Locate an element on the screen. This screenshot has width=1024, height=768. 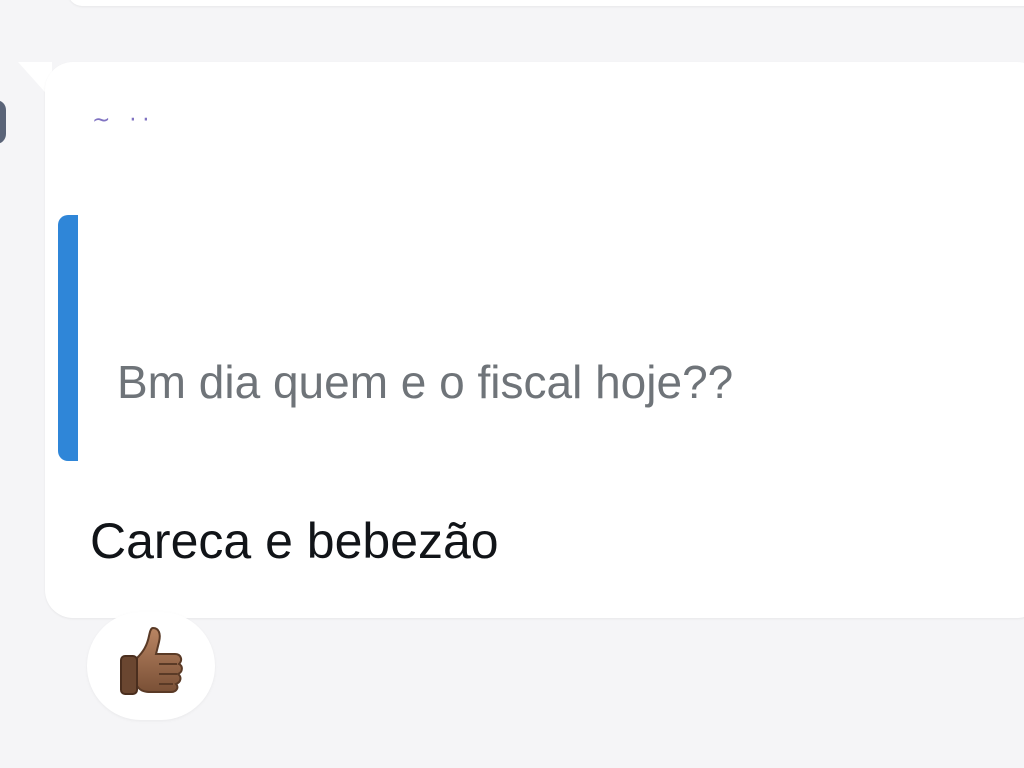
quoted-message-bar is located at coordinates (68, 338).